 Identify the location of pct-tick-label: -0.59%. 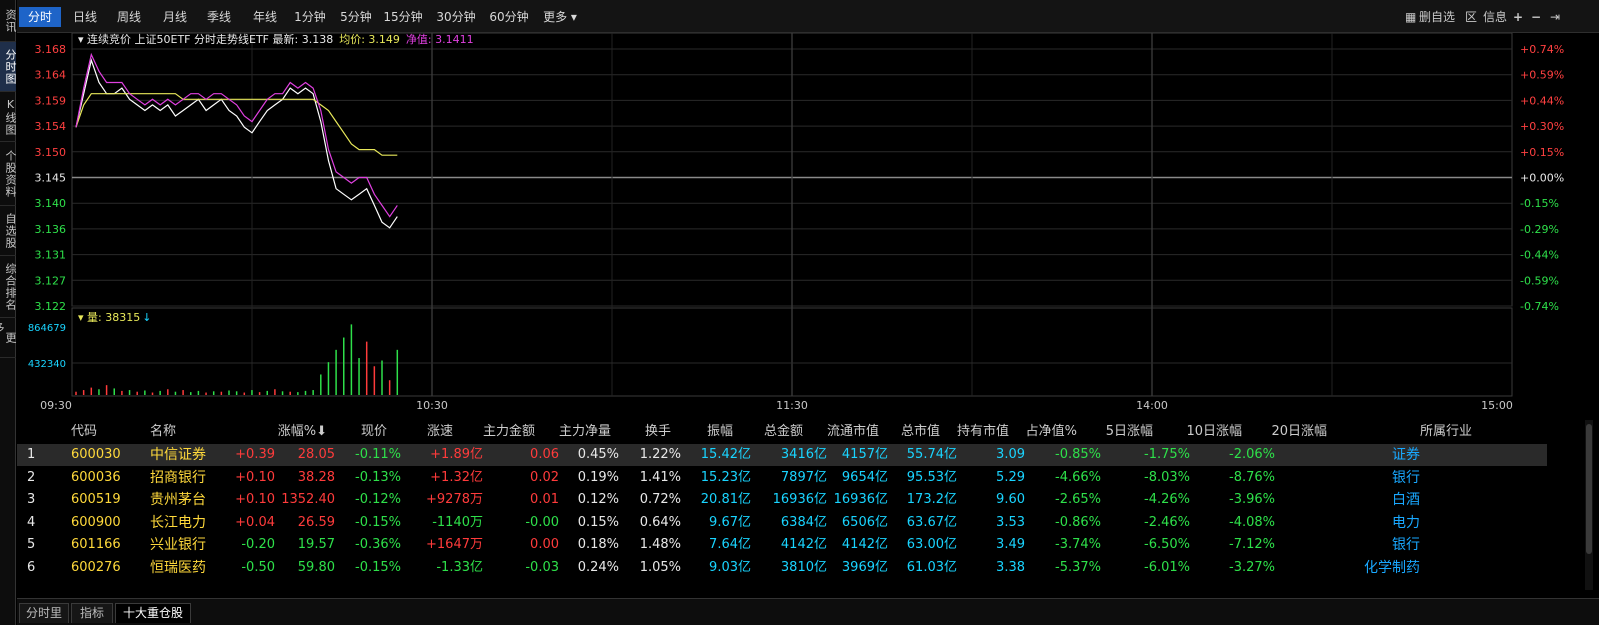
(1539, 280).